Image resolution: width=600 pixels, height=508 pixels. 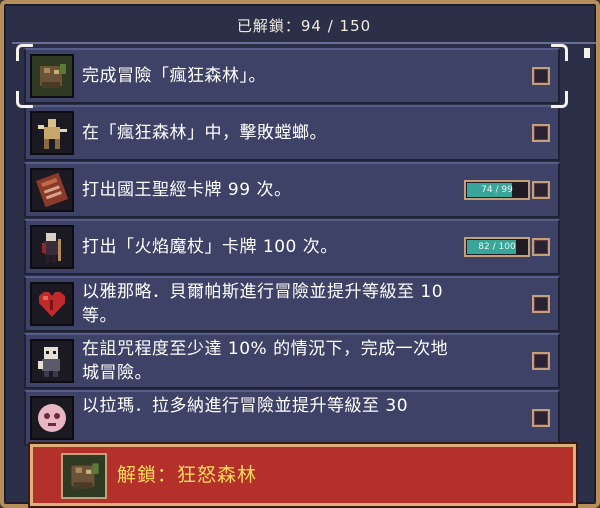 I want to click on red-heart-icon, so click(x=52, y=304).